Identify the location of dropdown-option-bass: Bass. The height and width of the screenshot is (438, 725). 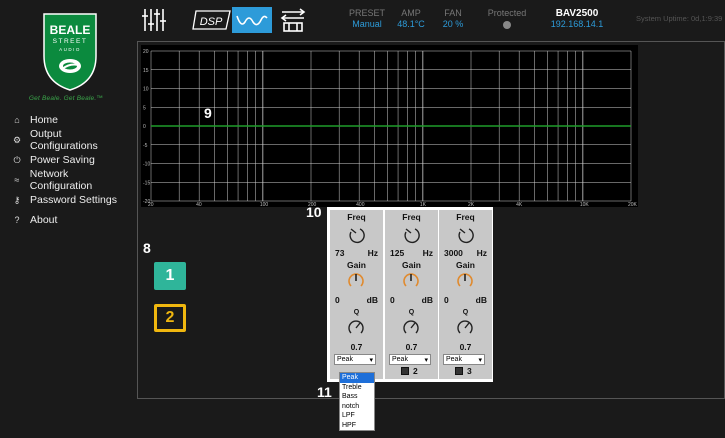
(357, 397).